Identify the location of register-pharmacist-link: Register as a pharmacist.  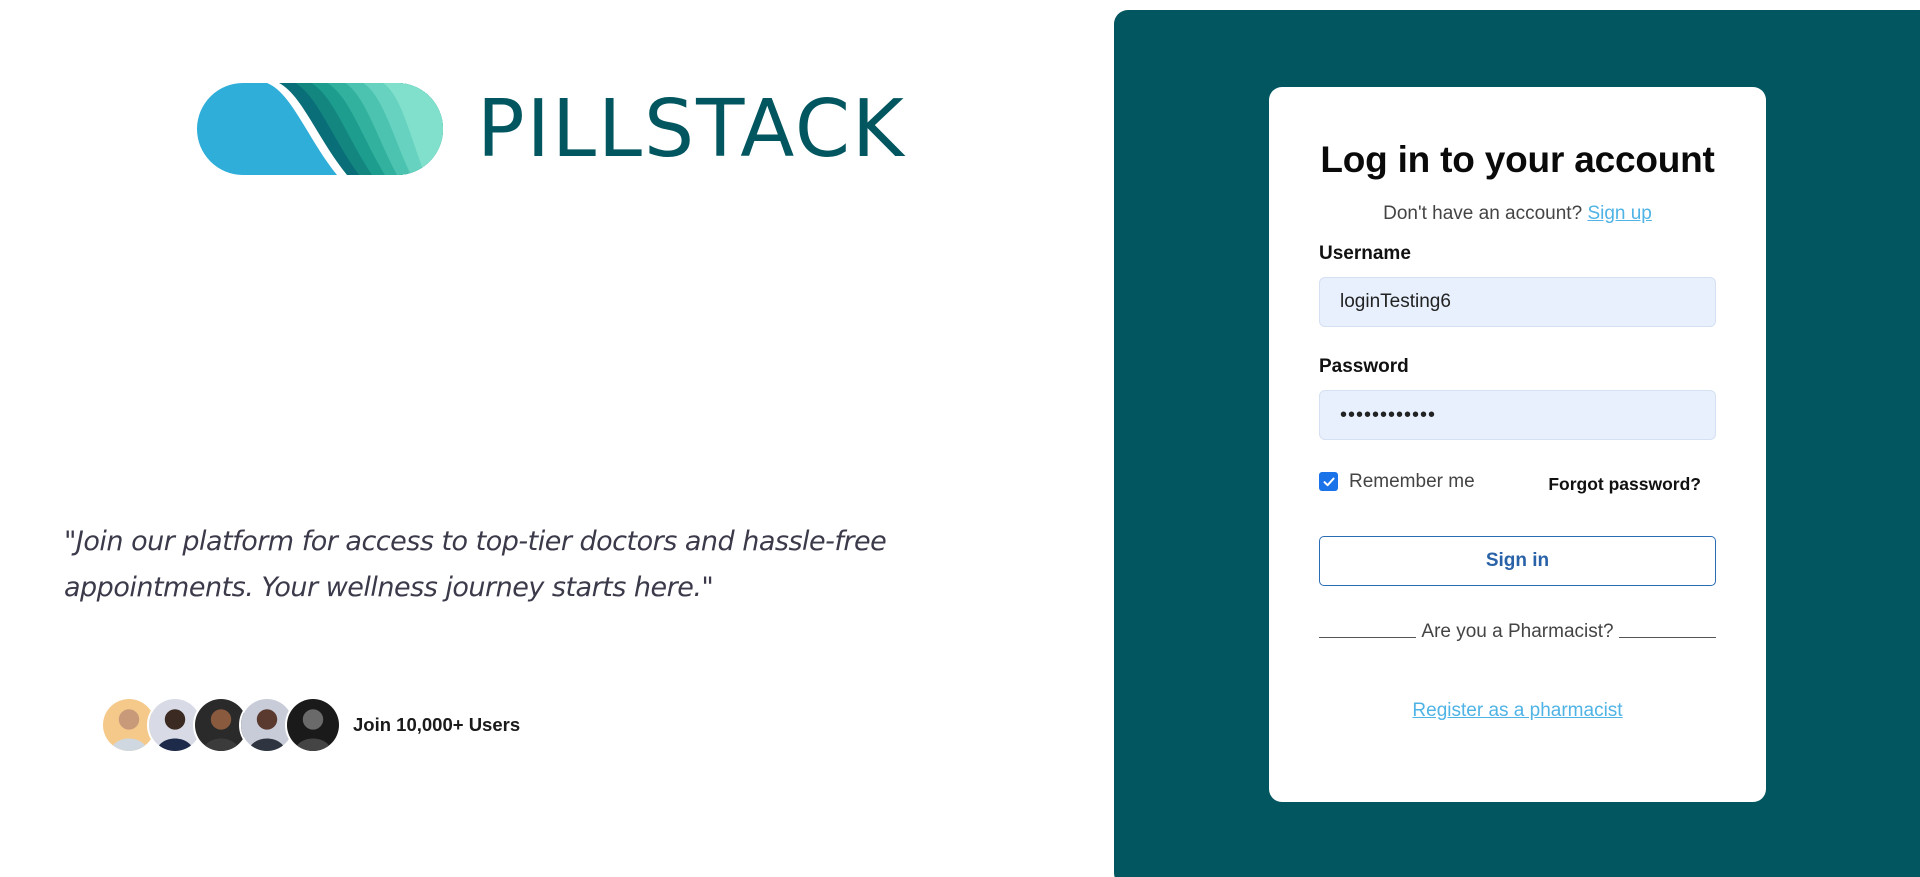
(1517, 710).